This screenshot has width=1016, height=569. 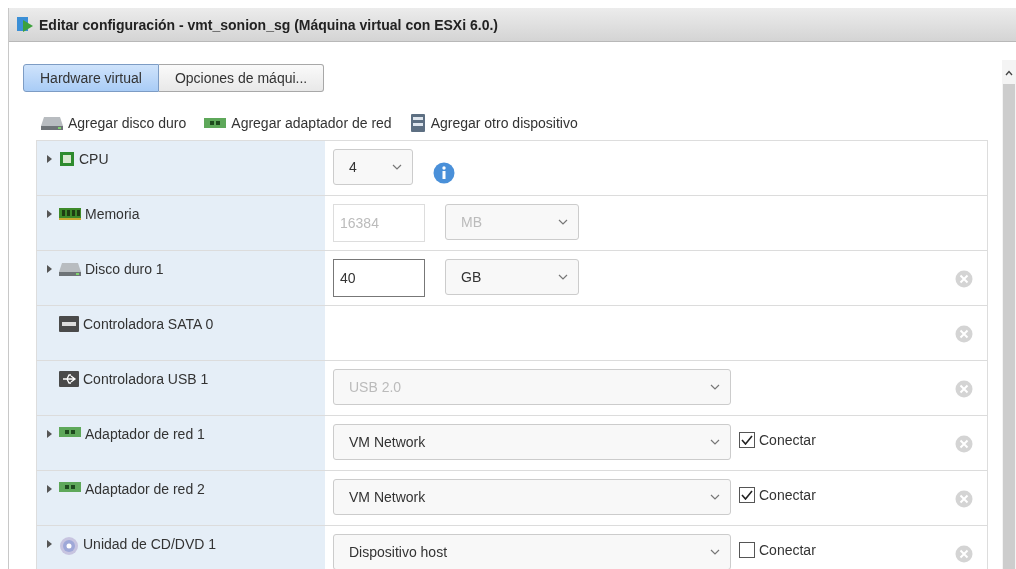 I want to click on dropdown: Dispositivo host, so click(x=532, y=551).